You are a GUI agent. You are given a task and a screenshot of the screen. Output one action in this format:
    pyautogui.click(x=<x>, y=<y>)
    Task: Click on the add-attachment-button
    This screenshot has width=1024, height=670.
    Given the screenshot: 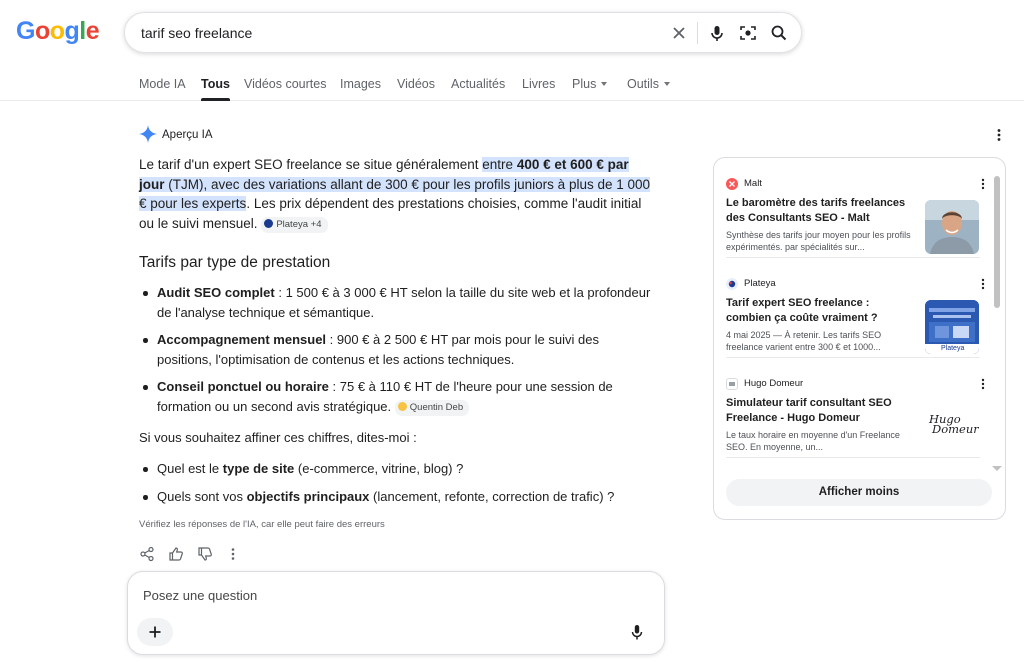 What is the action you would take?
    pyautogui.click(x=155, y=632)
    